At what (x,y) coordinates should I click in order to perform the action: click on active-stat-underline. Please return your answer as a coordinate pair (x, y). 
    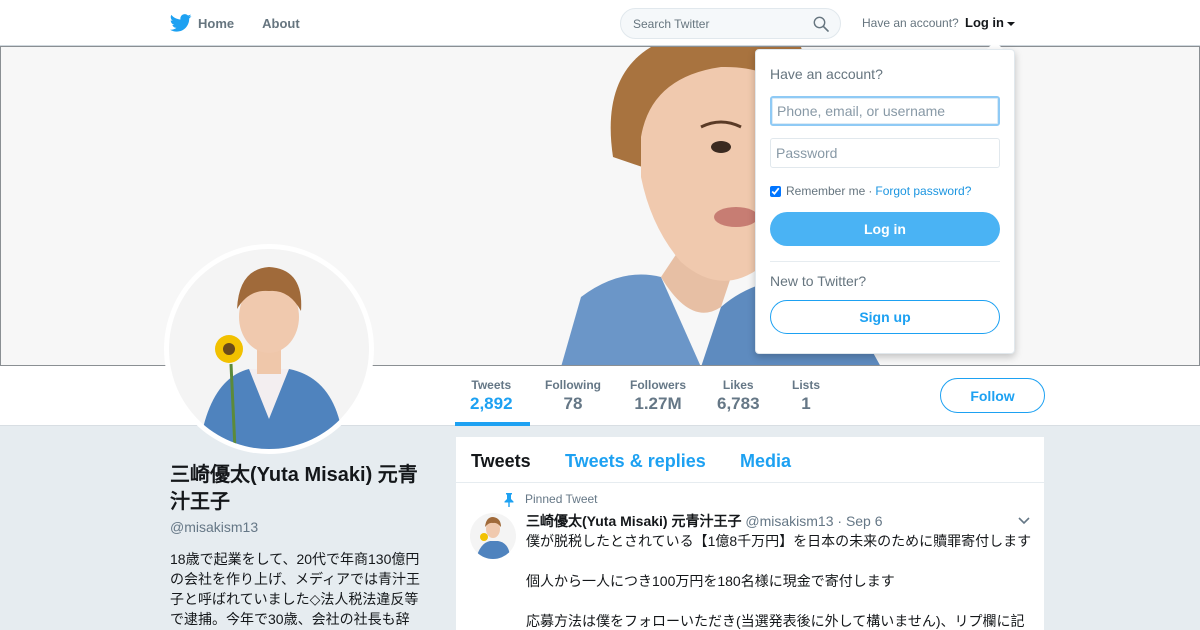
    Looking at the image, I should click on (492, 424).